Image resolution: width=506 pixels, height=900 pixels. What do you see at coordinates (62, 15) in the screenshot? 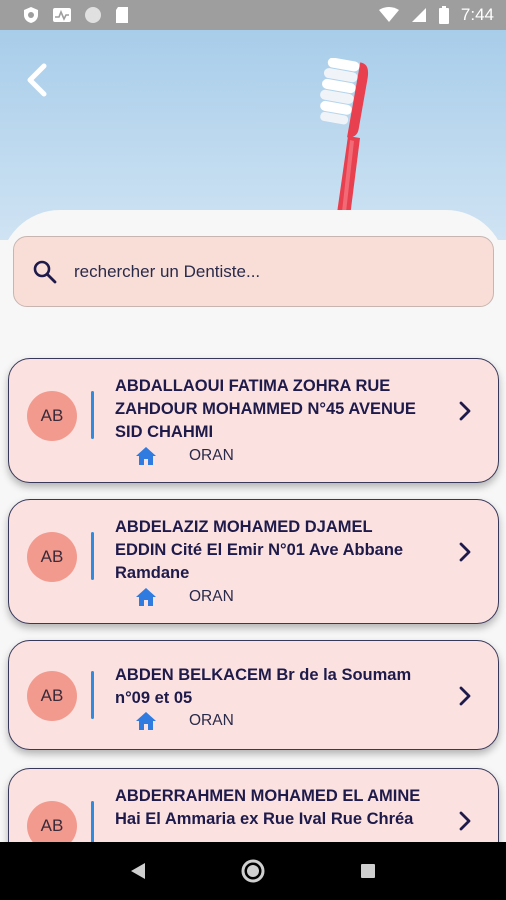
I see `activity-icon` at bounding box center [62, 15].